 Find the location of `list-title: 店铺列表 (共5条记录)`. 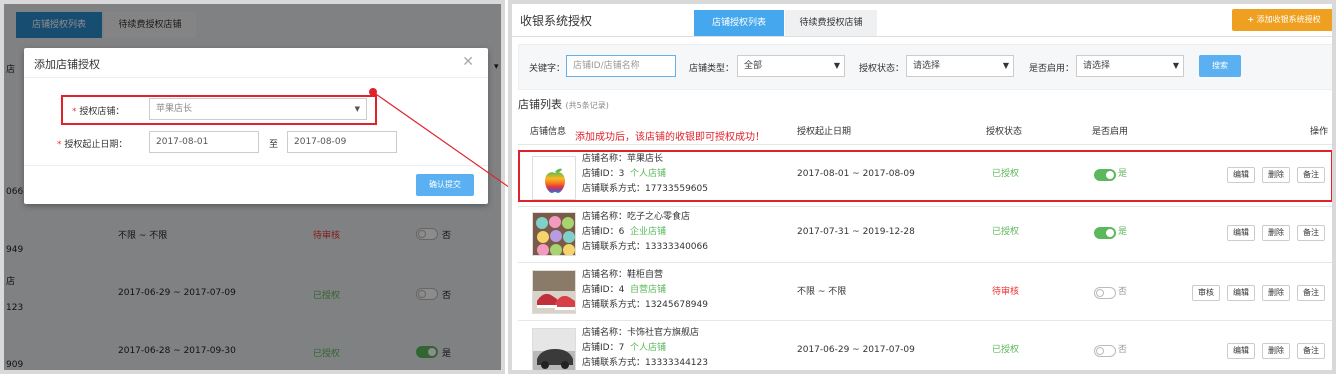

list-title: 店铺列表 (共5条记录) is located at coordinates (563, 104).